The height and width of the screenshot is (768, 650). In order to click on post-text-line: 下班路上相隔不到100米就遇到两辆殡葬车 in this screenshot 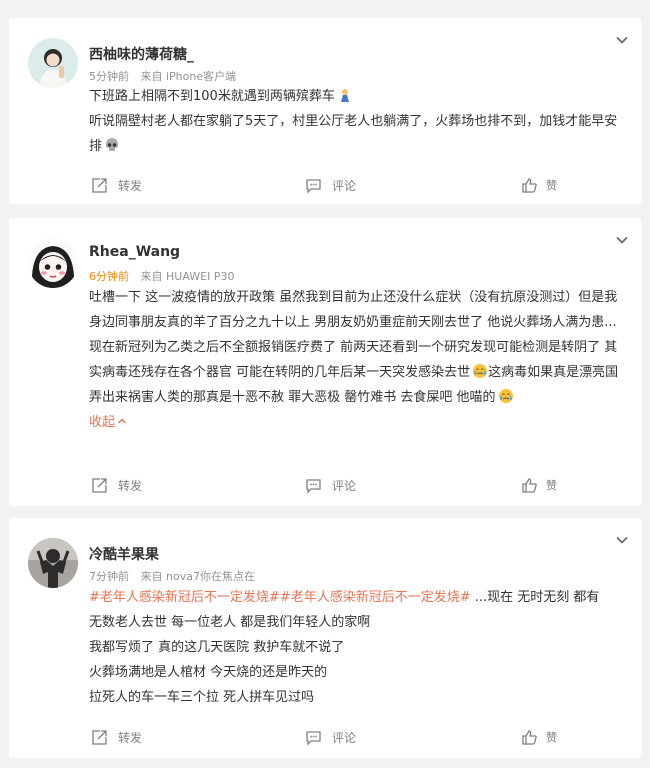, I will do `click(212, 96)`.